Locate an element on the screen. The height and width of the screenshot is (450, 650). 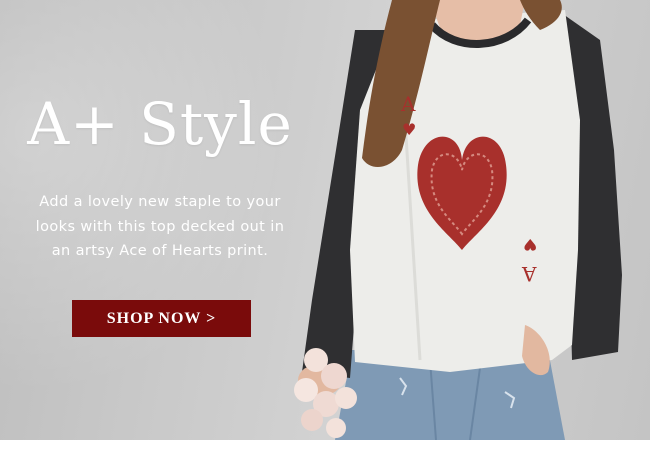
headline: A+ Style is located at coordinates (160, 124).